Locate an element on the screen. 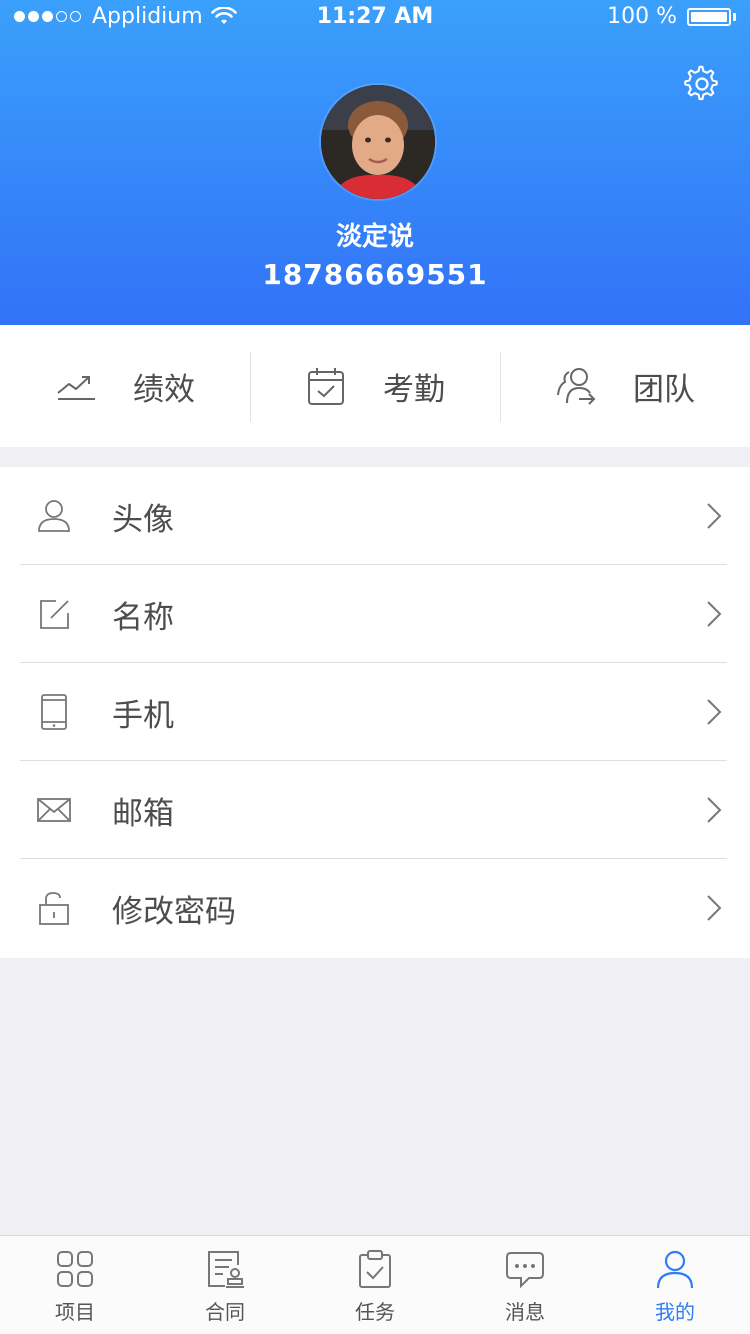  gear-icon is located at coordinates (701, 83).